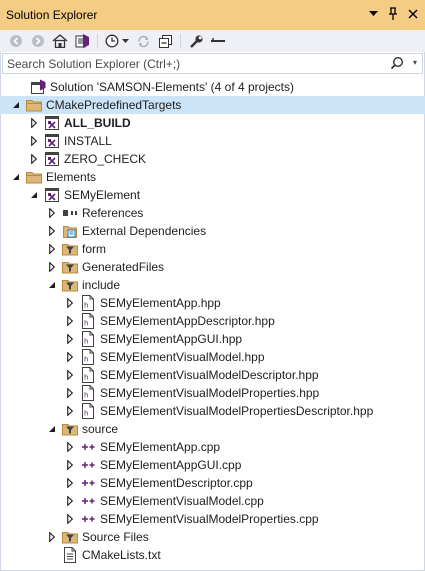 The height and width of the screenshot is (571, 425). I want to click on search-input, so click(197, 63).